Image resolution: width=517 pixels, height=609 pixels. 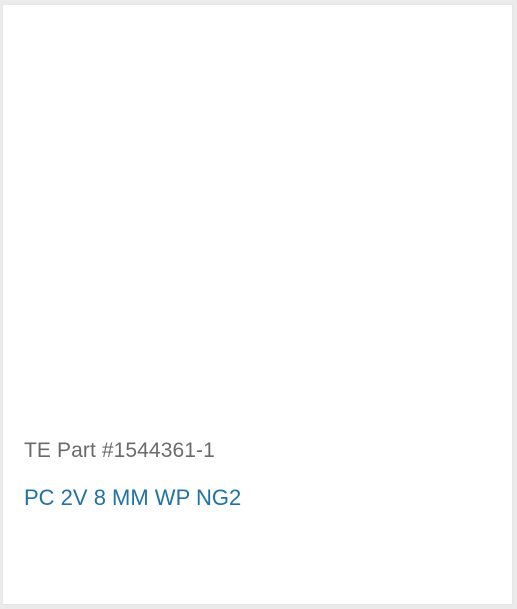 What do you see at coordinates (132, 498) in the screenshot?
I see `product-name-link: PC 2V 8 MM WP NG2` at bounding box center [132, 498].